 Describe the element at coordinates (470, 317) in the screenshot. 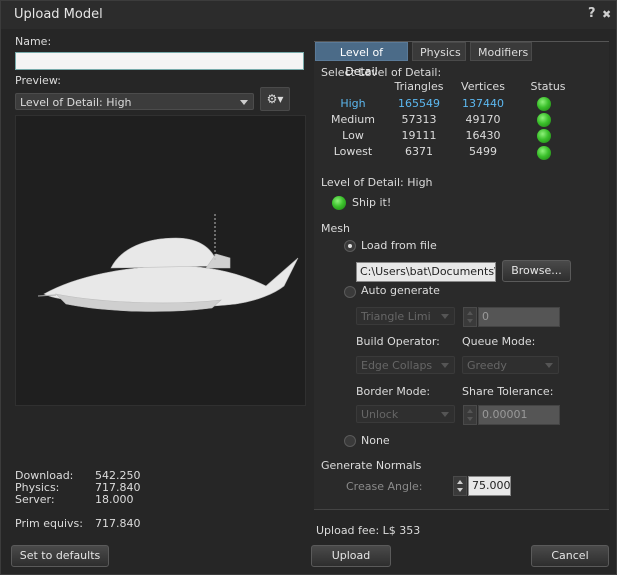

I see `triangle-limit-spinner` at that location.